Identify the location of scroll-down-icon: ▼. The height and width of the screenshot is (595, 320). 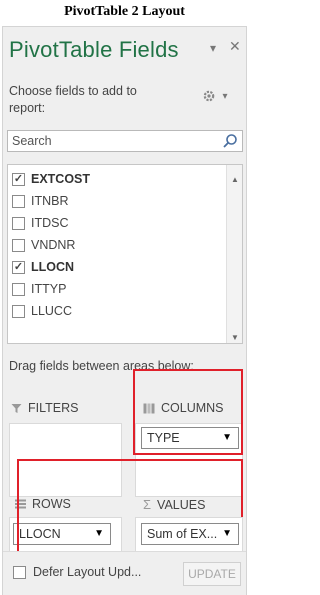
(235, 336).